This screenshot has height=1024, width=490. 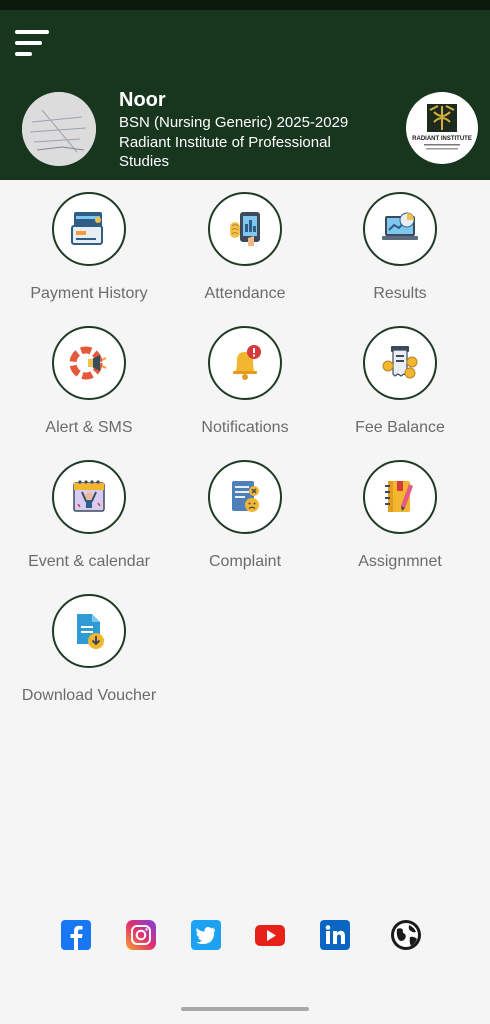 I want to click on youtube-icon, so click(x=270, y=935).